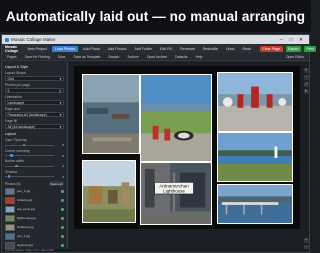 This screenshot has height=253, width=320. I want to click on photo-list-item: pier_1.jpg ✓, so click(34, 191).